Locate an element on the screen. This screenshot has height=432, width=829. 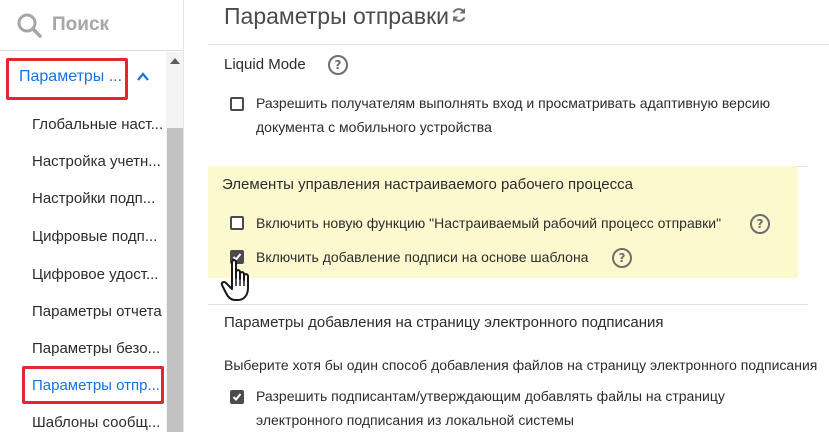
scroll-up-arrow-icon is located at coordinates (175, 61).